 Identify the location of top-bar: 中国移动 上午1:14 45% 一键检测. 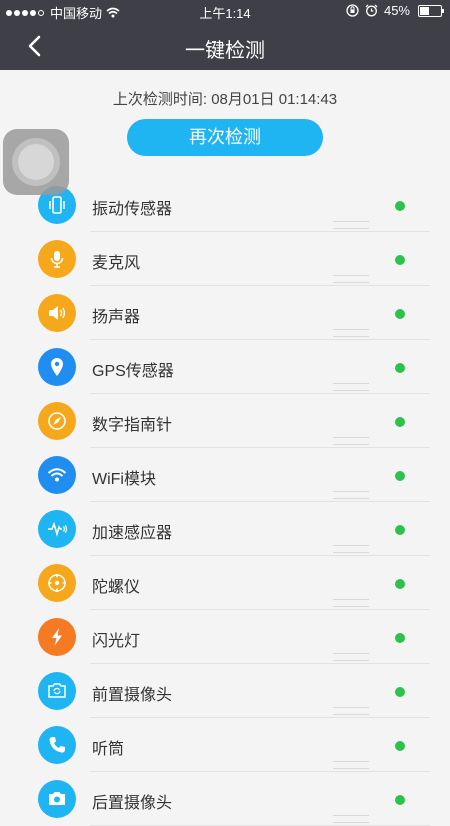
(225, 35).